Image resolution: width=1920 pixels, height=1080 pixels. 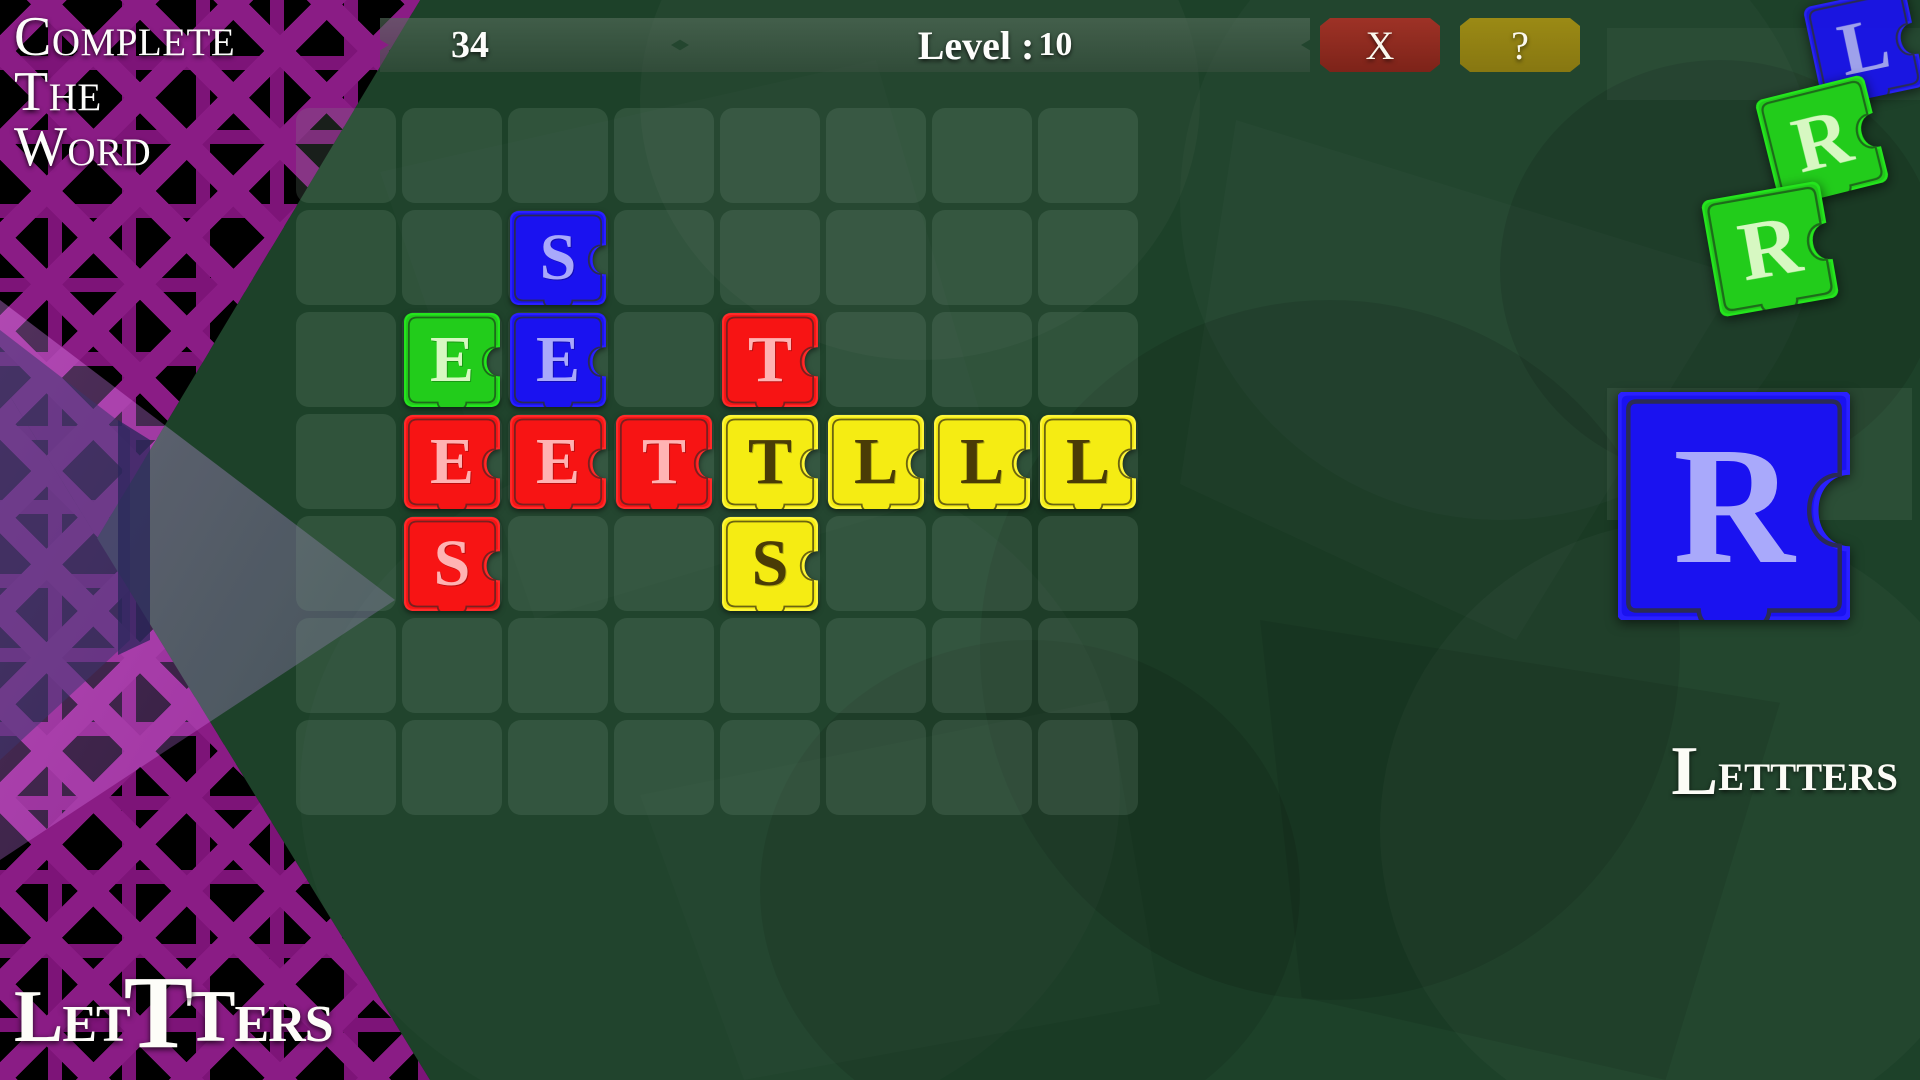 I want to click on top-bar: 34 Level : 10 X ?, so click(x=1055, y=45).